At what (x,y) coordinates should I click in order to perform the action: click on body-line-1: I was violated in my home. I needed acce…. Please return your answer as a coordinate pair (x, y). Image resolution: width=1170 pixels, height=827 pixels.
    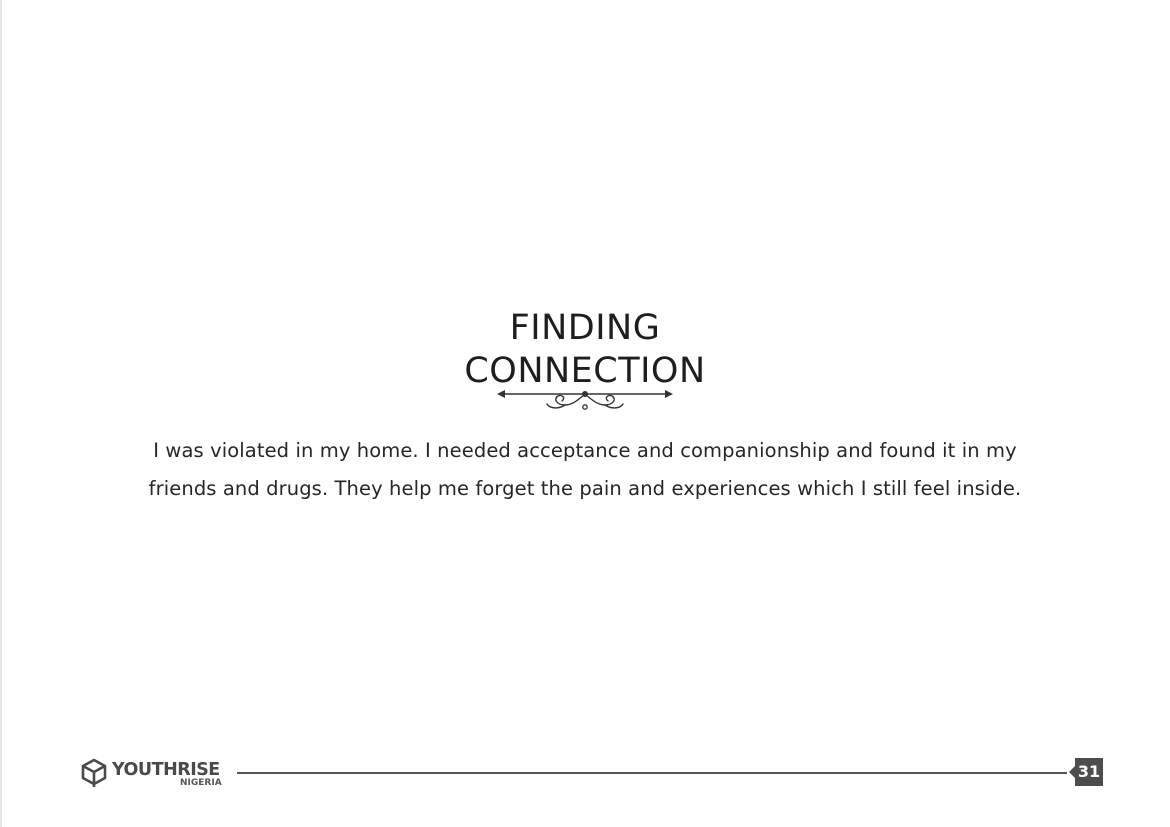
    Looking at the image, I should click on (585, 450).